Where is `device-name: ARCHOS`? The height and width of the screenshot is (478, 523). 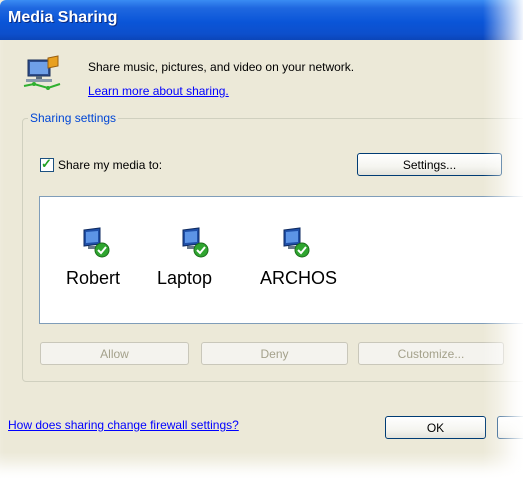
device-name: ARCHOS is located at coordinates (299, 278).